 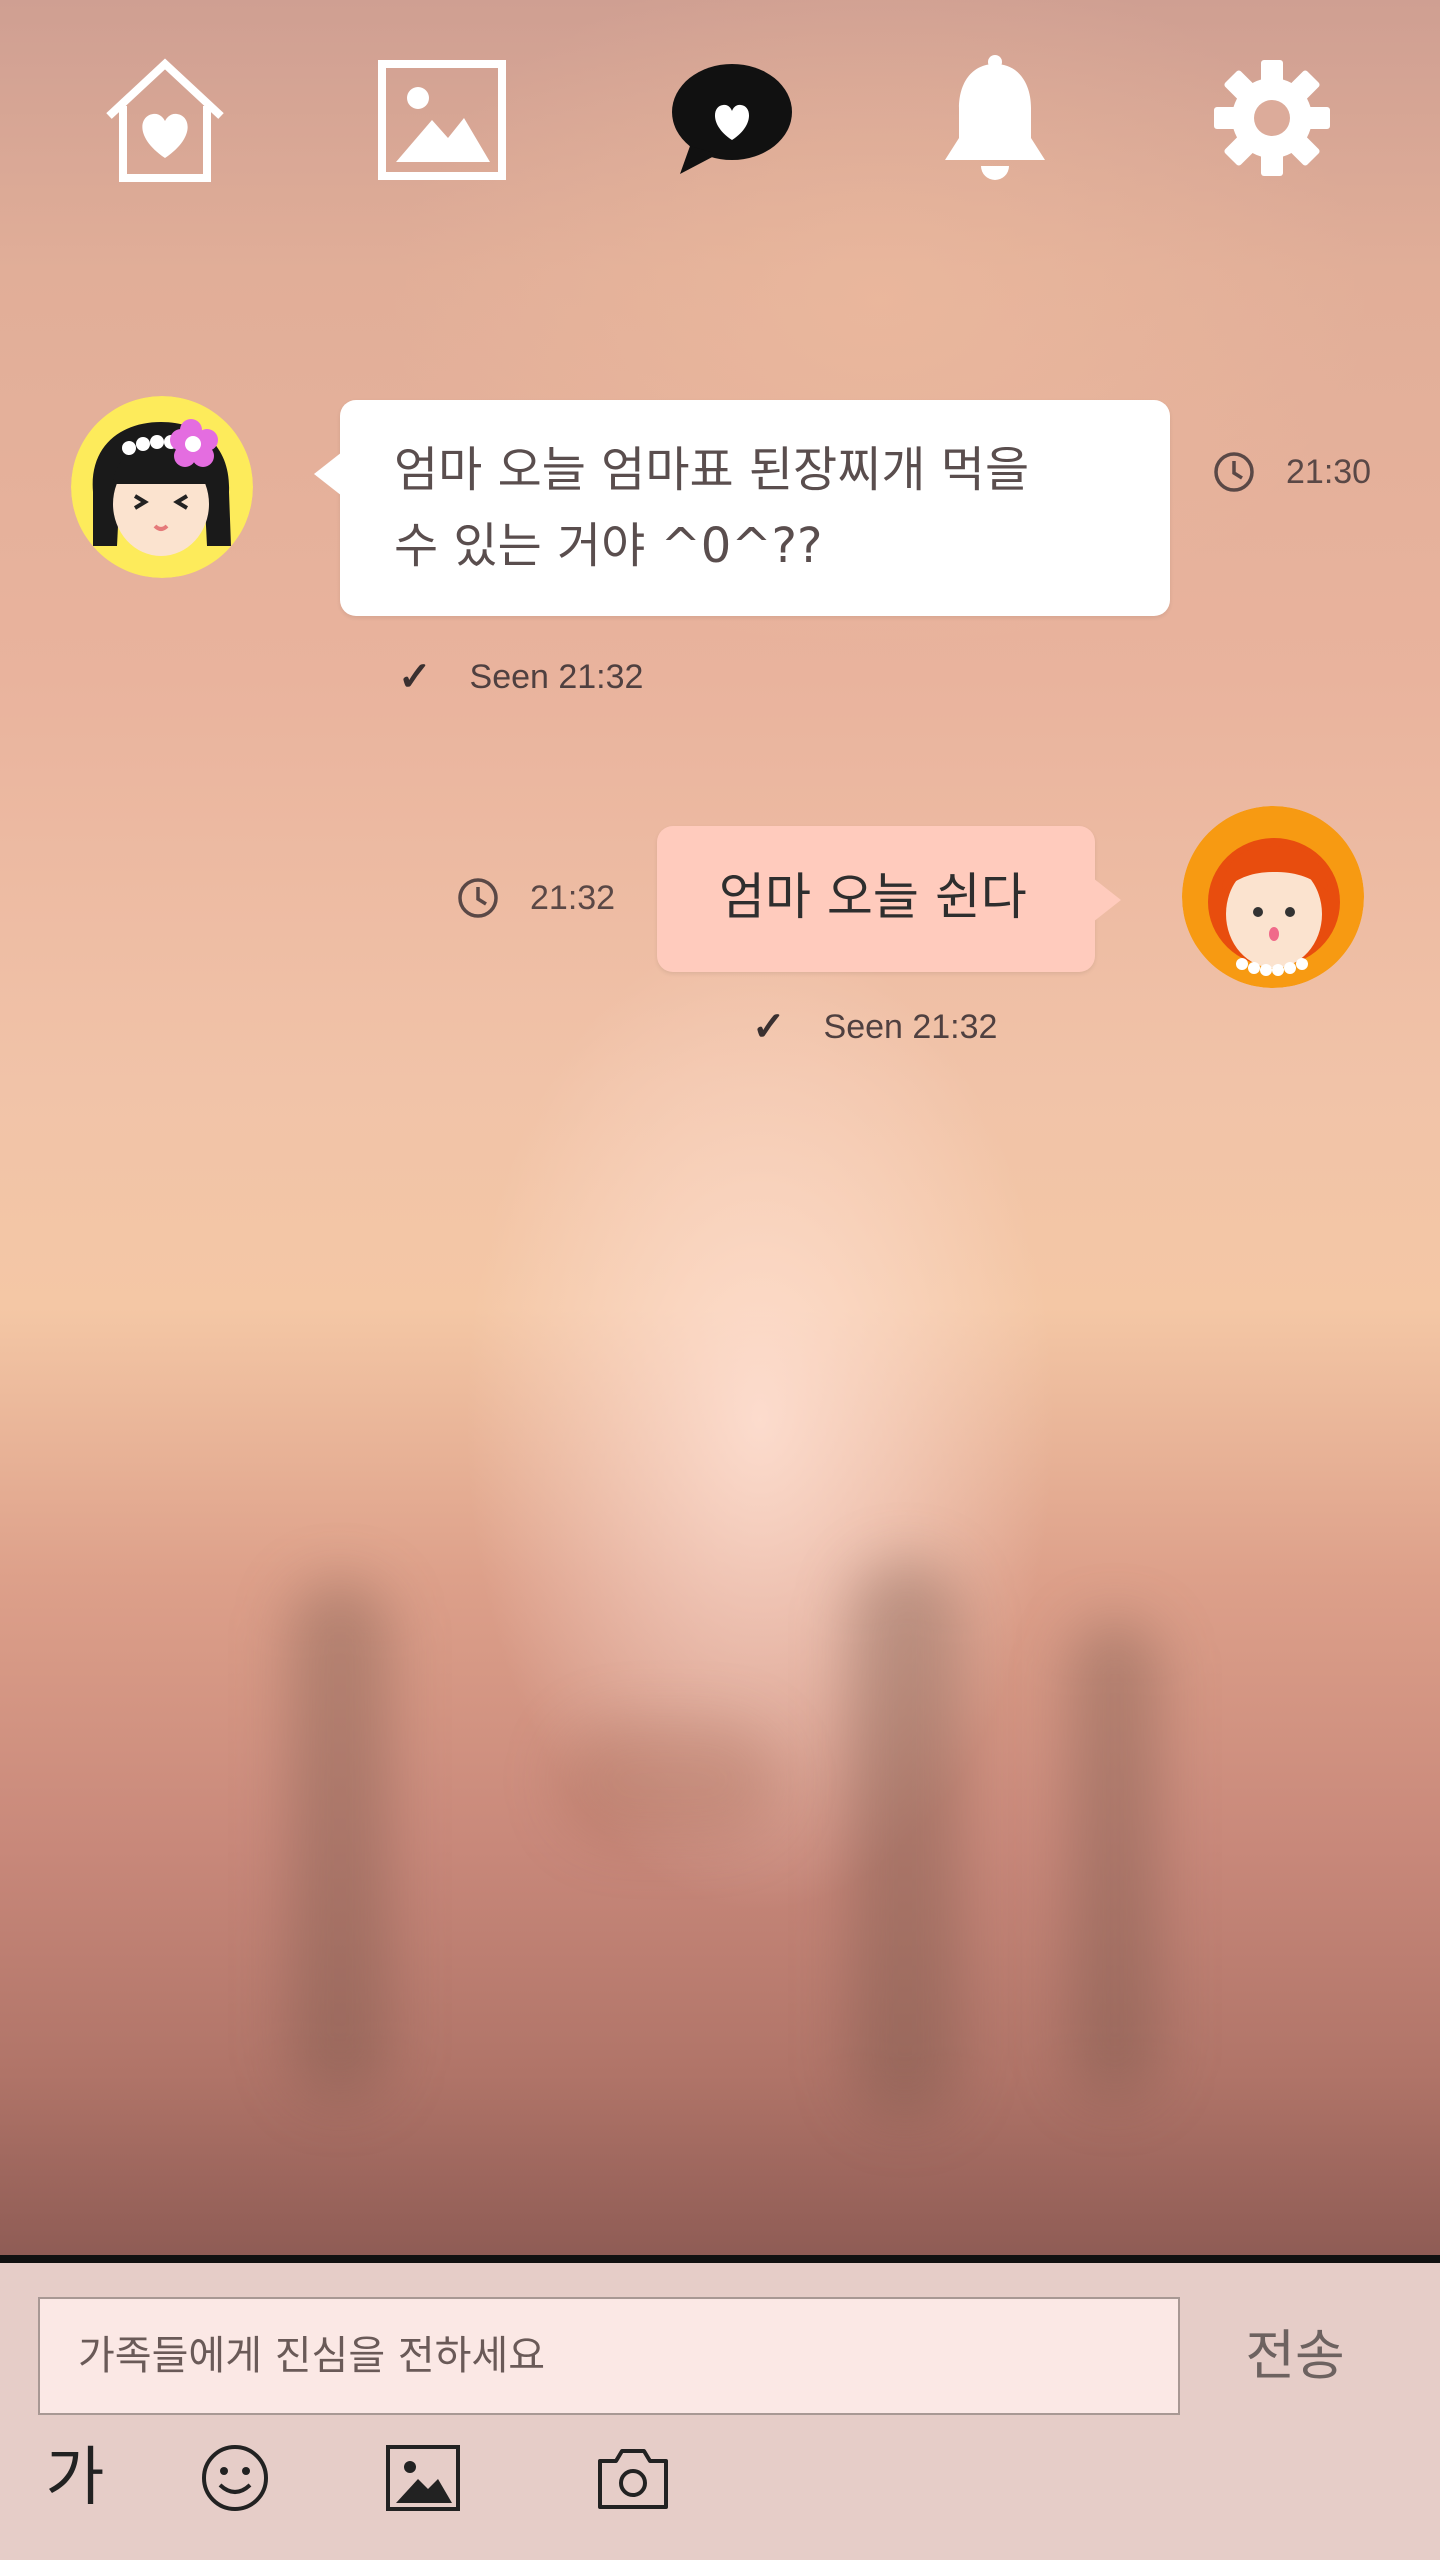 What do you see at coordinates (423, 2478) in the screenshot?
I see `photo-attach-icon` at bounding box center [423, 2478].